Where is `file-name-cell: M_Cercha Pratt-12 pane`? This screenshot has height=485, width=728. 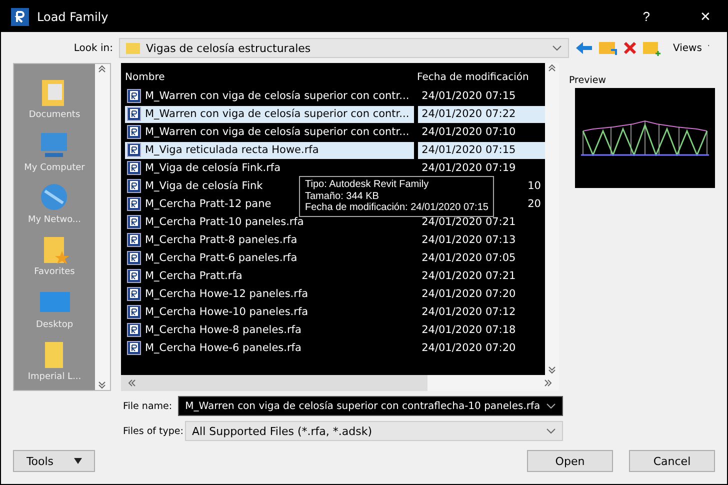
file-name-cell: M_Cercha Pratt-12 pane is located at coordinates (198, 204).